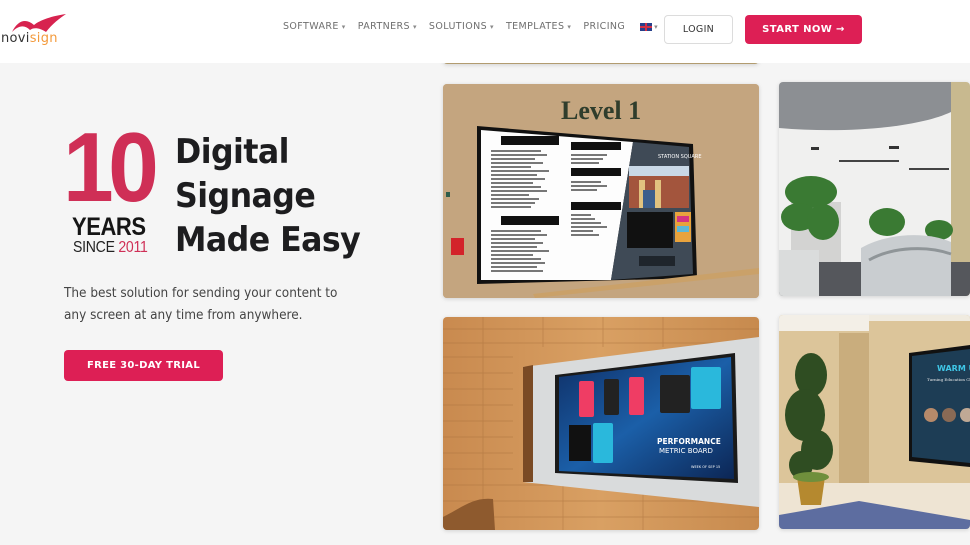 The image size is (970, 545). What do you see at coordinates (245, 196) in the screenshot?
I see `headline-line-2: Signage` at bounding box center [245, 196].